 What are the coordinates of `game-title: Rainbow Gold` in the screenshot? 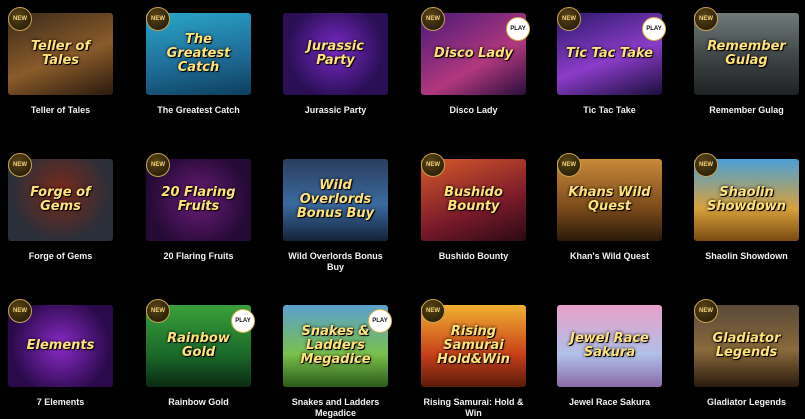 It's located at (198, 402).